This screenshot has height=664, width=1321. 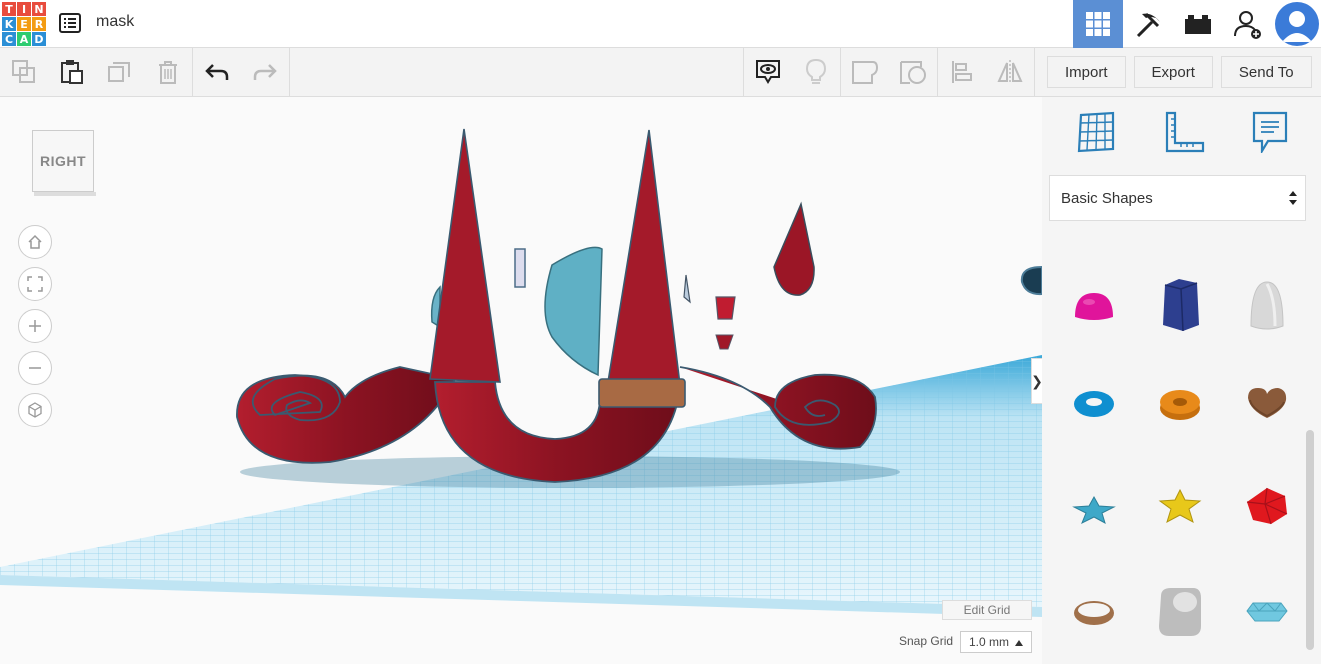 I want to click on import-button: Import, so click(x=1086, y=72).